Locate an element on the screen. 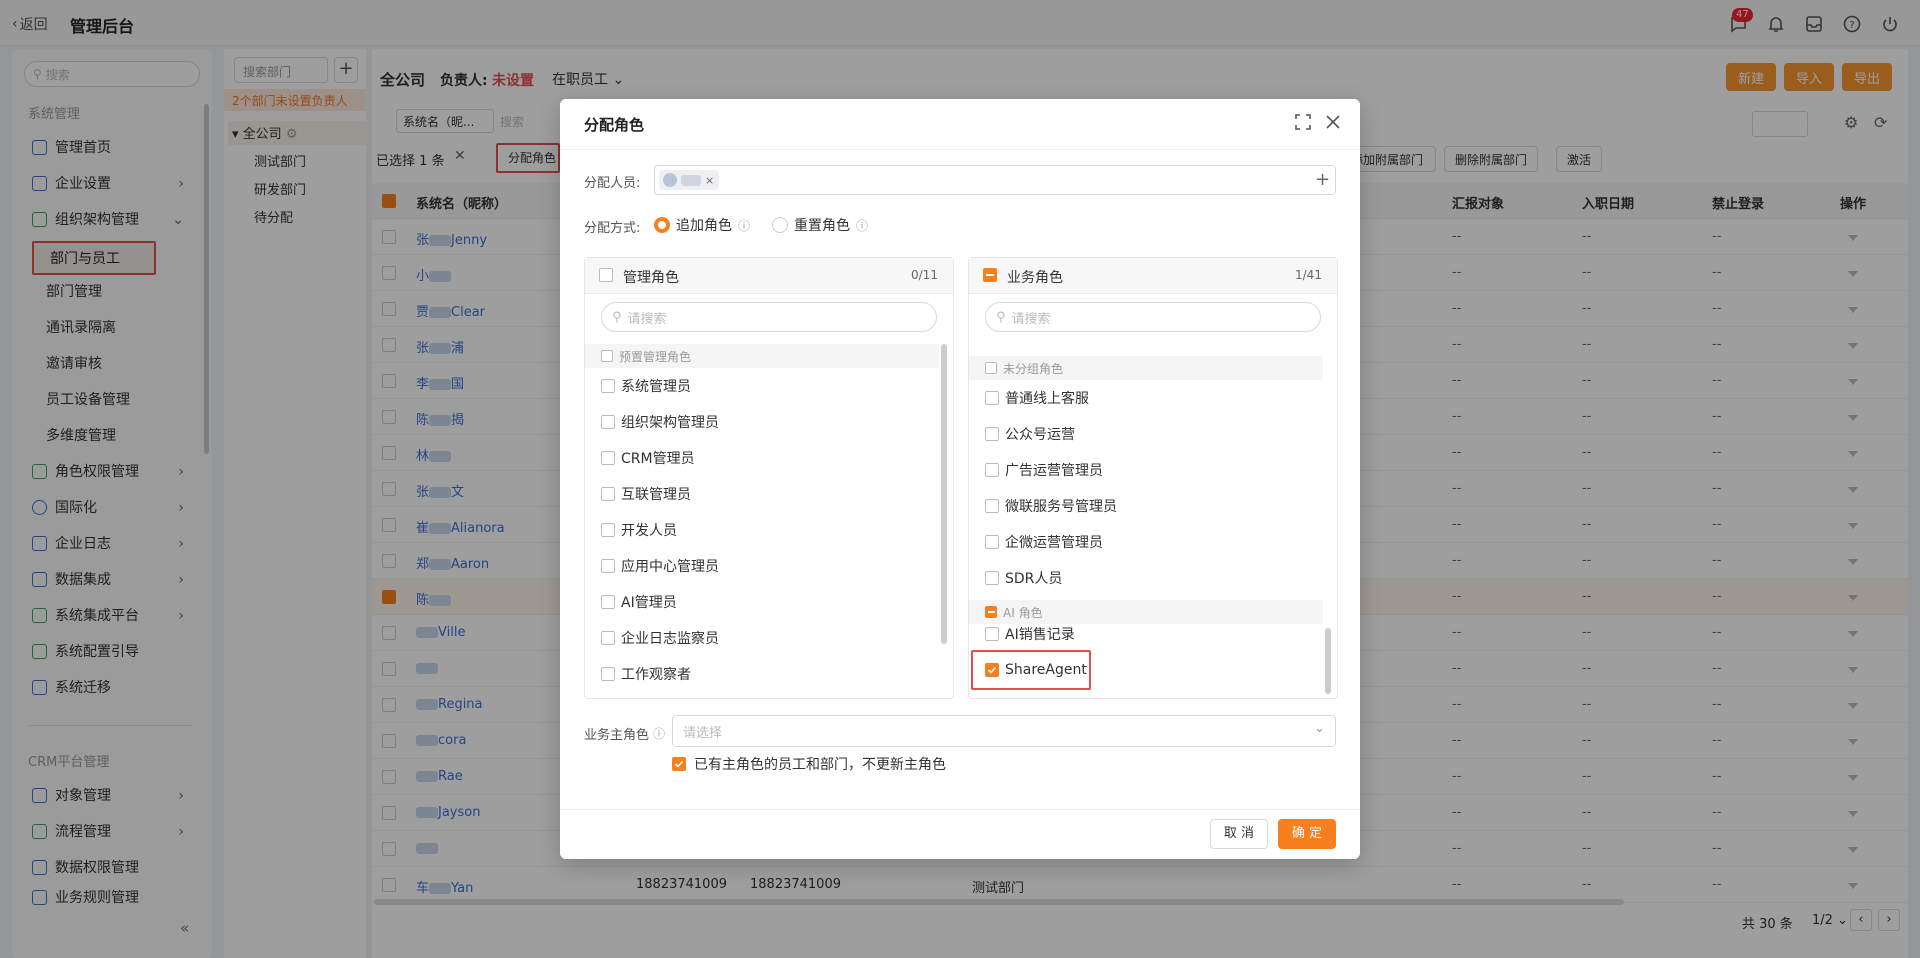 The image size is (1920, 958). admin-role-select-all-checkbox is located at coordinates (606, 275).